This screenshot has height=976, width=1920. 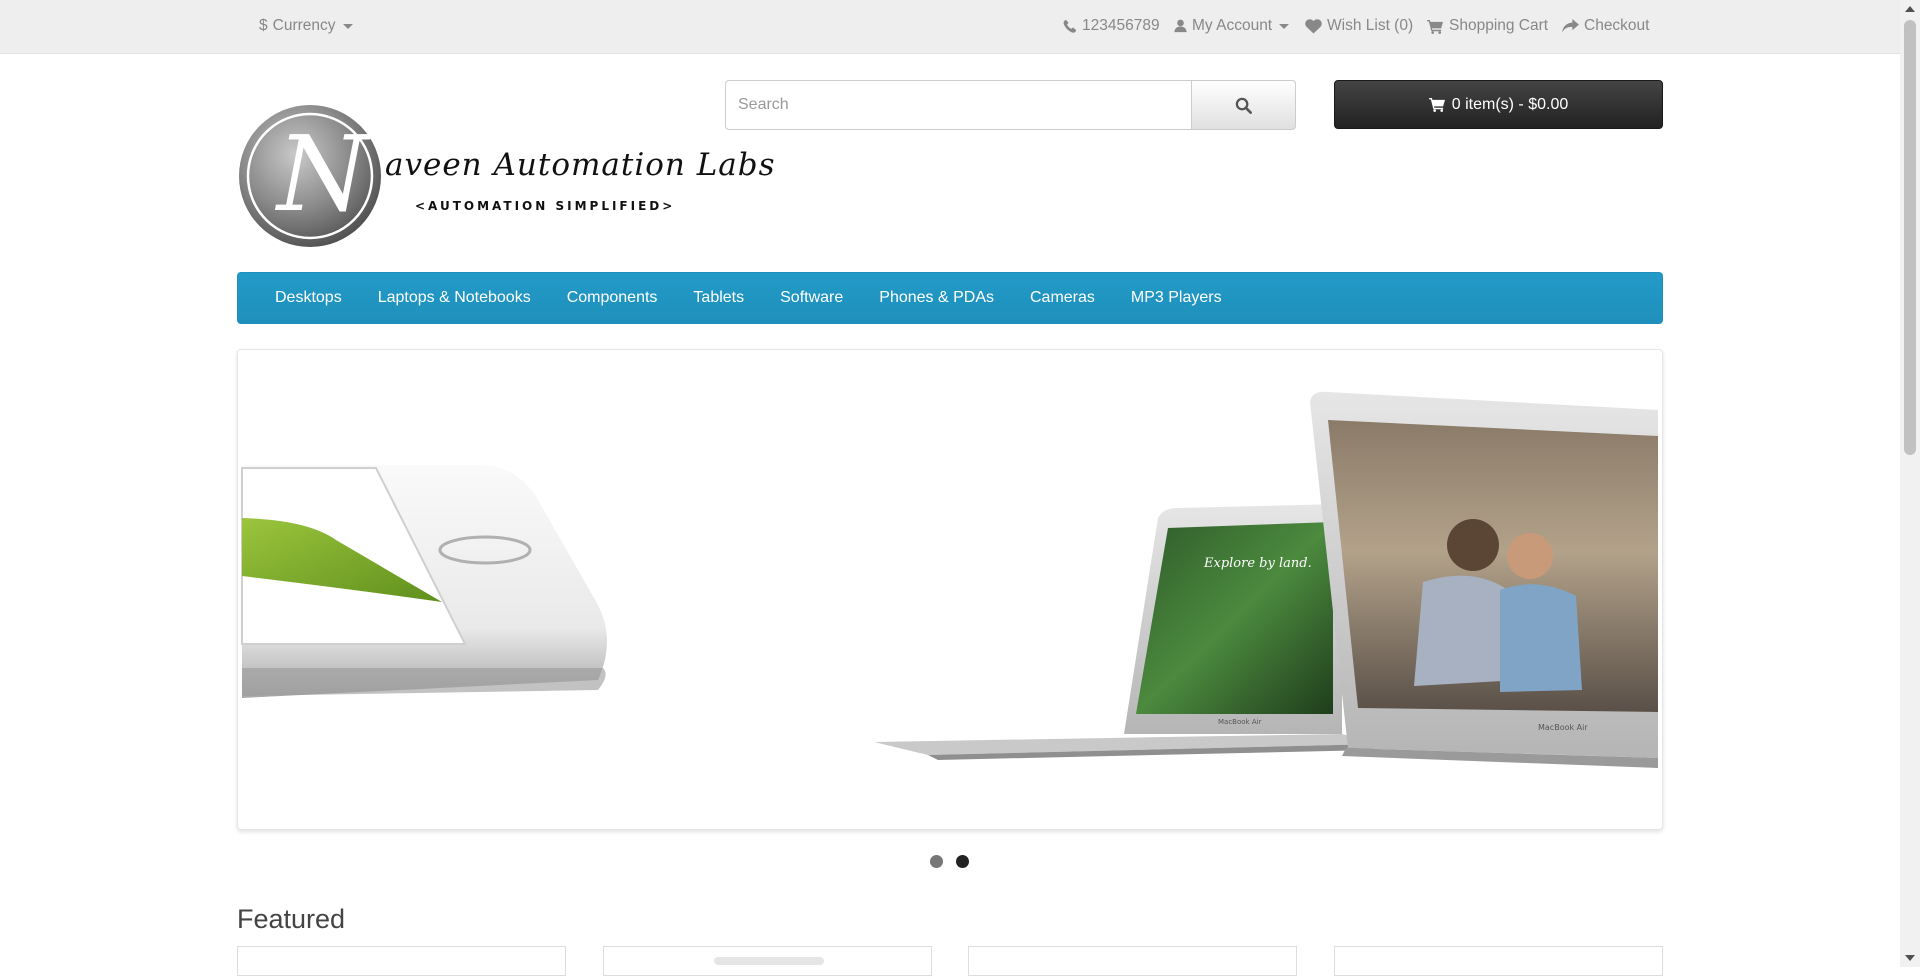 I want to click on search-input, so click(x=958, y=105).